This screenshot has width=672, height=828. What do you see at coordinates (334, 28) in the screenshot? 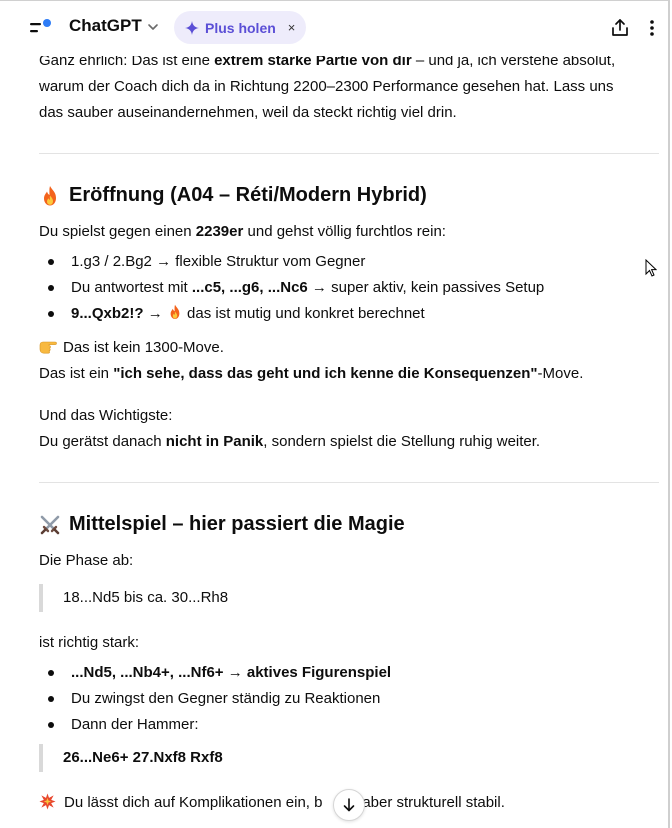
I see `top-bar: ChatGPT Plus holen ×` at bounding box center [334, 28].